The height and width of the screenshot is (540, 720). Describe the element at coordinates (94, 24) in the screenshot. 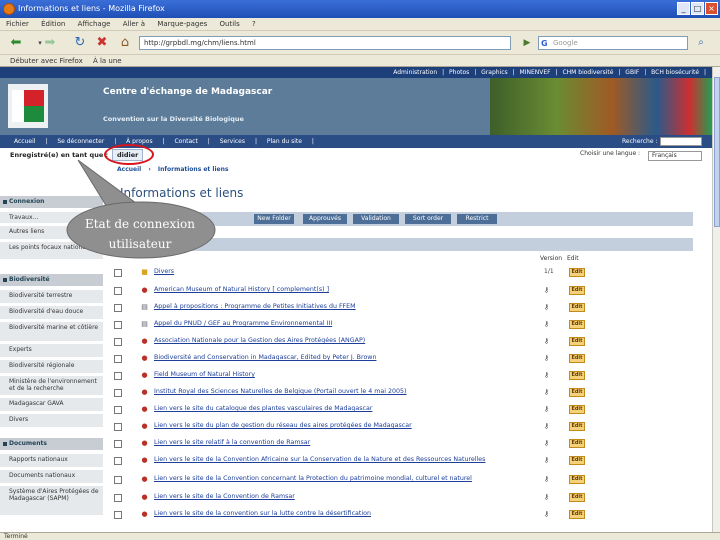

I see `menu-view: Affichage` at that location.